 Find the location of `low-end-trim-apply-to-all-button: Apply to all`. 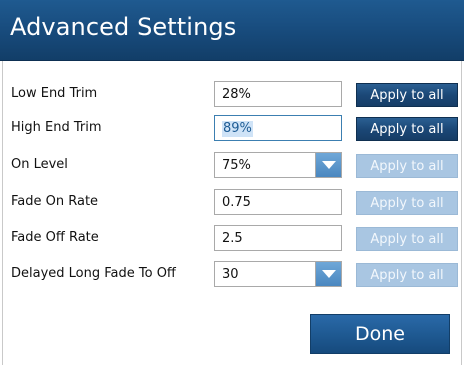

low-end-trim-apply-to-all-button: Apply to all is located at coordinates (407, 95).